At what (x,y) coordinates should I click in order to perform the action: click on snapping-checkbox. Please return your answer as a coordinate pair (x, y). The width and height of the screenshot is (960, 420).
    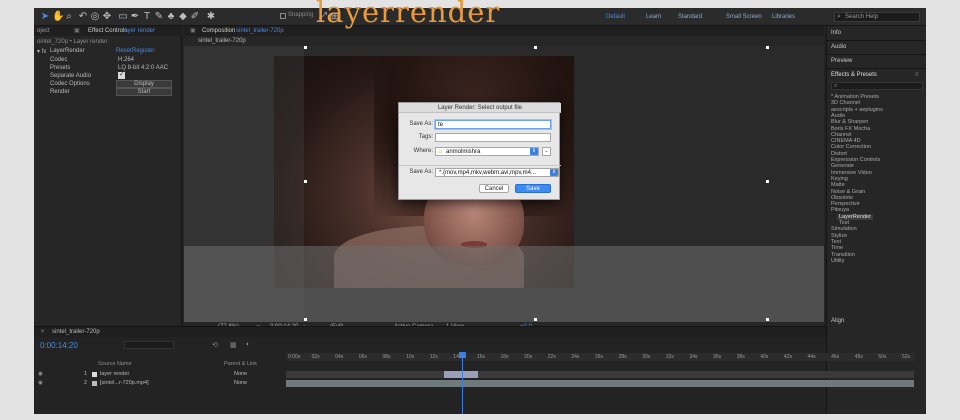
    Looking at the image, I should click on (283, 16).